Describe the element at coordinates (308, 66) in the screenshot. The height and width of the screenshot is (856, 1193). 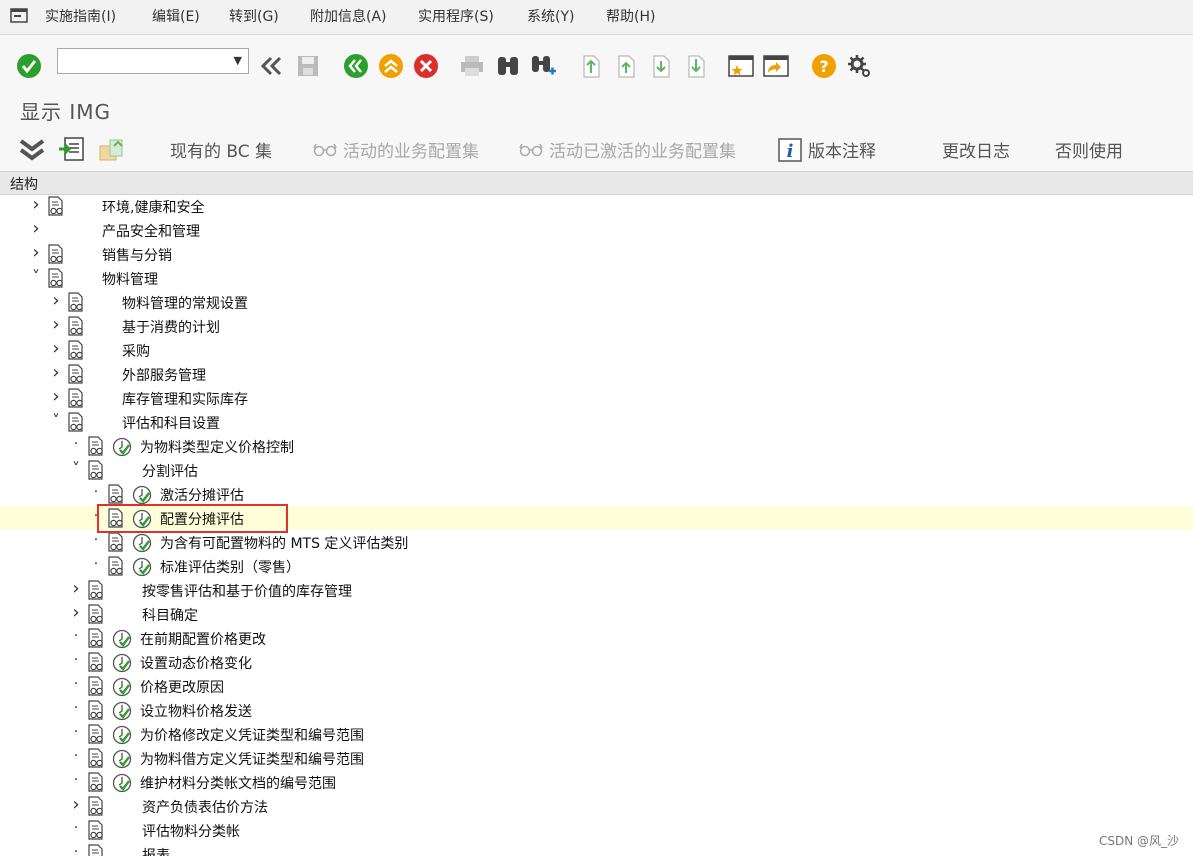
I see `save-icon` at that location.